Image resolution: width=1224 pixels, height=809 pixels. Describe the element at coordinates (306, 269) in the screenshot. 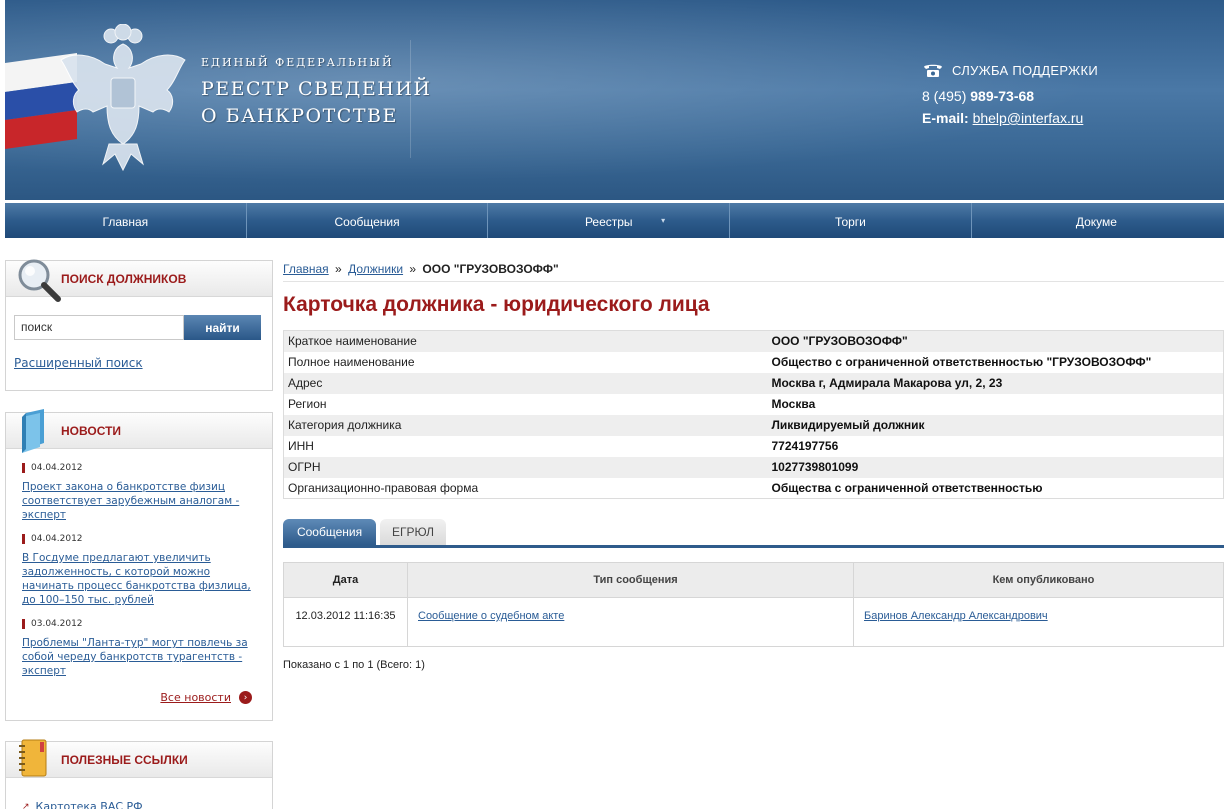

I see `breadcrumb-home: Главная` at that location.